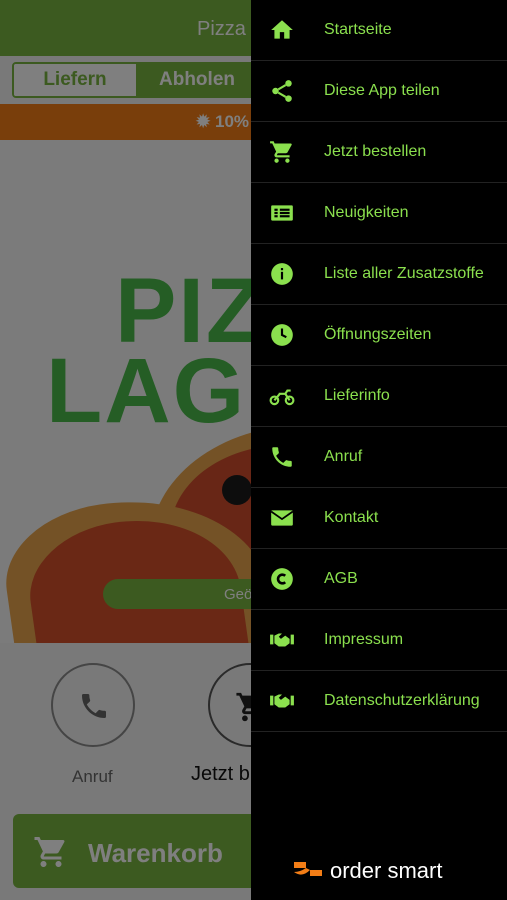  I want to click on drawer-item: Diese App teilen, so click(379, 91).